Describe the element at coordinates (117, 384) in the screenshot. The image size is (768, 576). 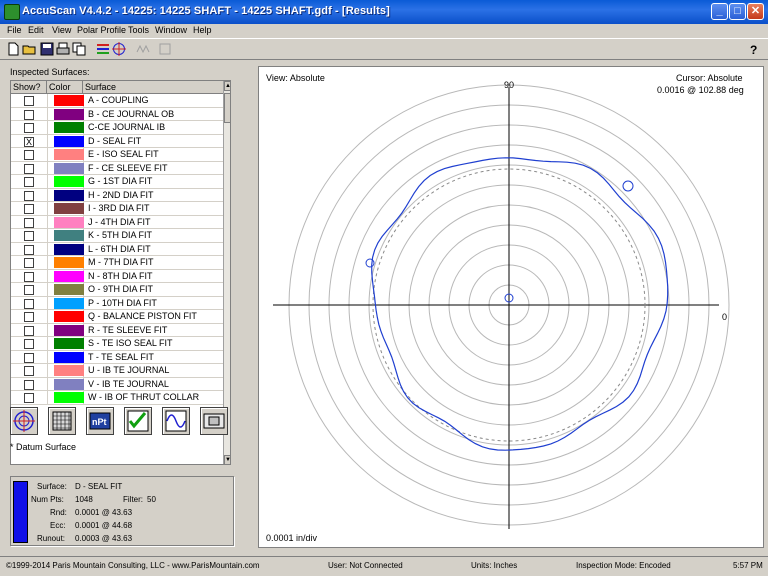
I see `surface-row: V - IB TE JOURNAL` at that location.